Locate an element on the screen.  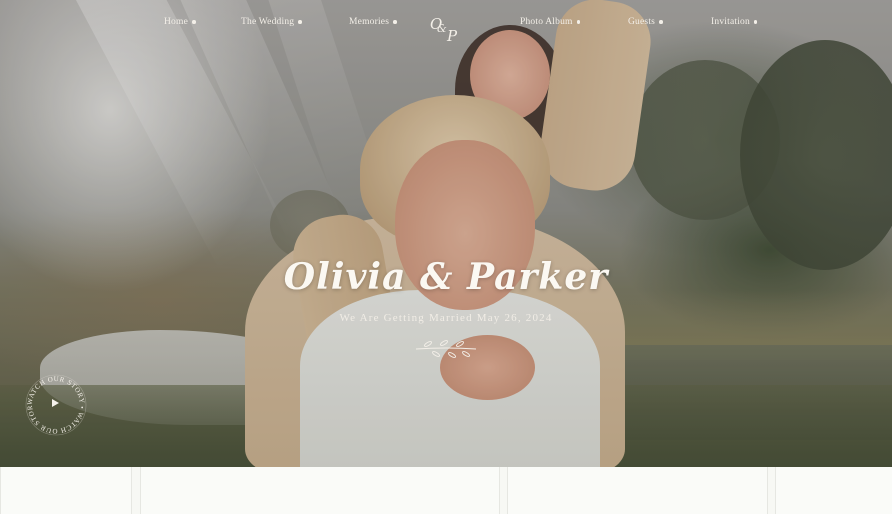
nav-item-memories: Memories is located at coordinates (373, 22).